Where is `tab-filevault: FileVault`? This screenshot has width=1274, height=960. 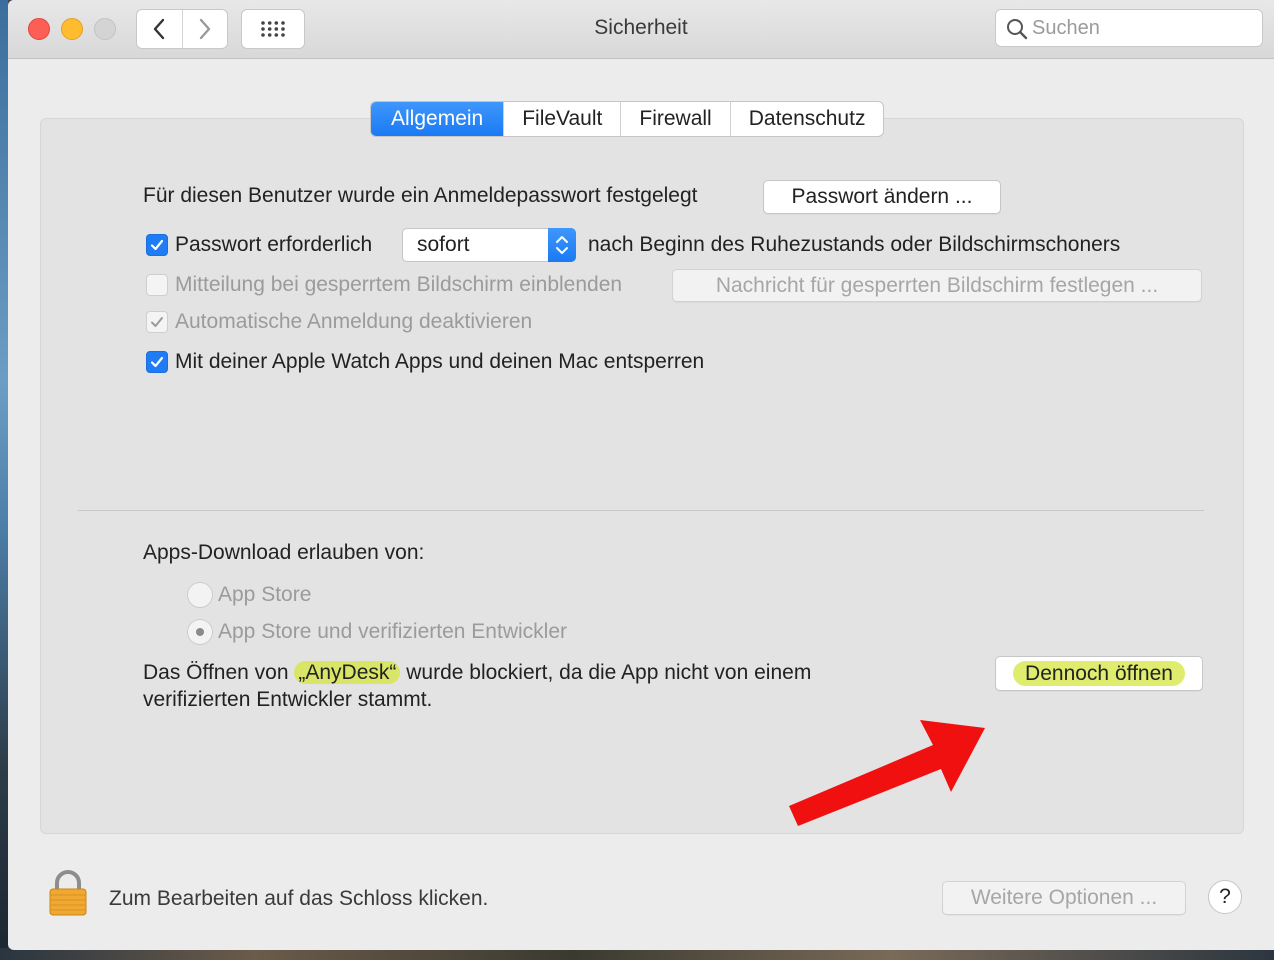
tab-filevault: FileVault is located at coordinates (561, 119).